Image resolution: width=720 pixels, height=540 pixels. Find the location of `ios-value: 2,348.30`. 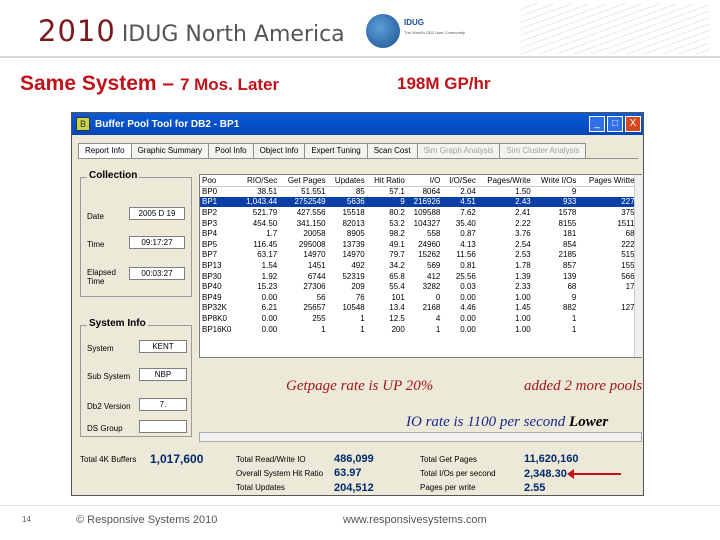

ios-value: 2,348.30 is located at coordinates (545, 474).